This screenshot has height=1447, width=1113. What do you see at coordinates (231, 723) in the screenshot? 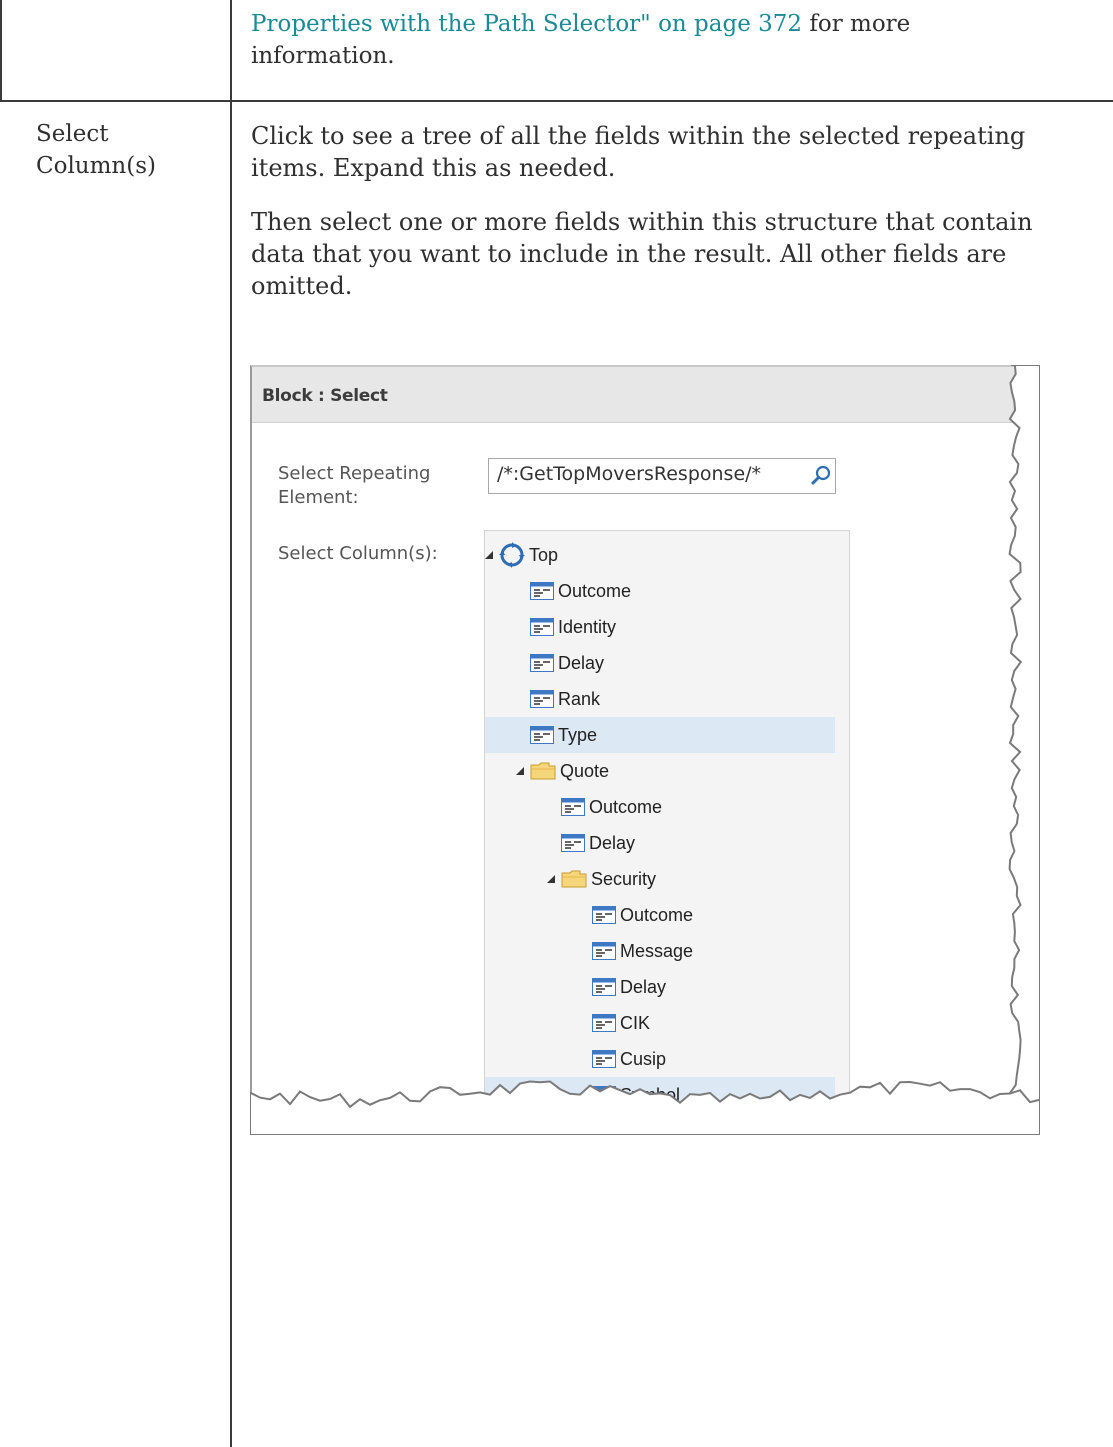
I see `table-column-divider` at bounding box center [231, 723].